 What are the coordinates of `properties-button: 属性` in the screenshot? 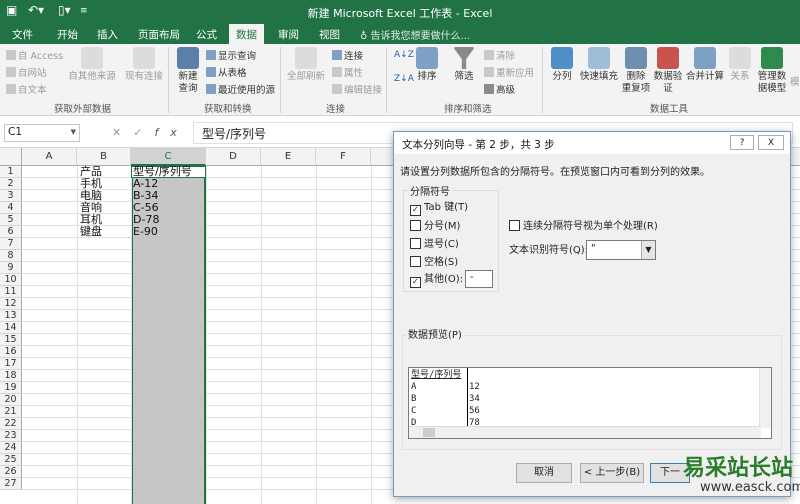 It's located at (347, 72).